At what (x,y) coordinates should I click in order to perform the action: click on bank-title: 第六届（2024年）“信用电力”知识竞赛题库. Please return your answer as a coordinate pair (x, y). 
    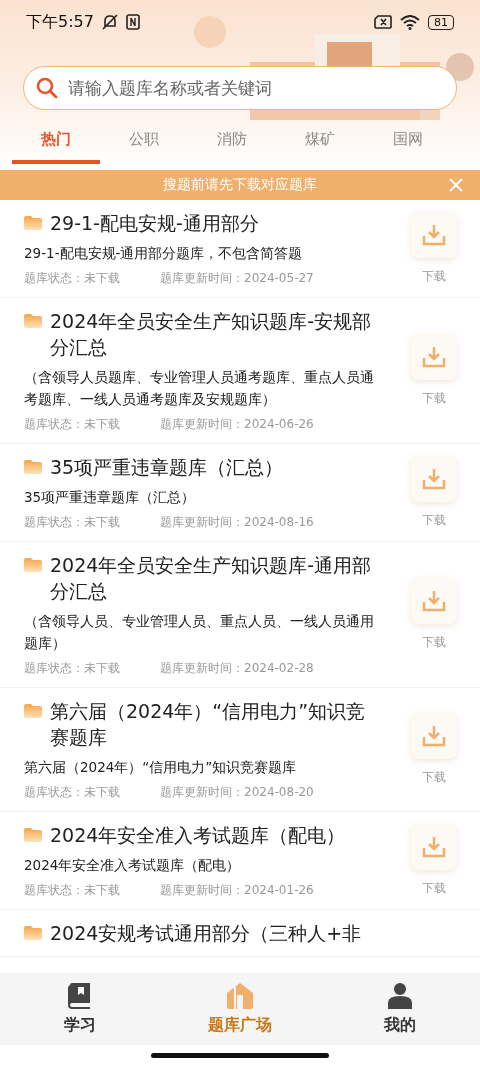
    Looking at the image, I should click on (216, 724).